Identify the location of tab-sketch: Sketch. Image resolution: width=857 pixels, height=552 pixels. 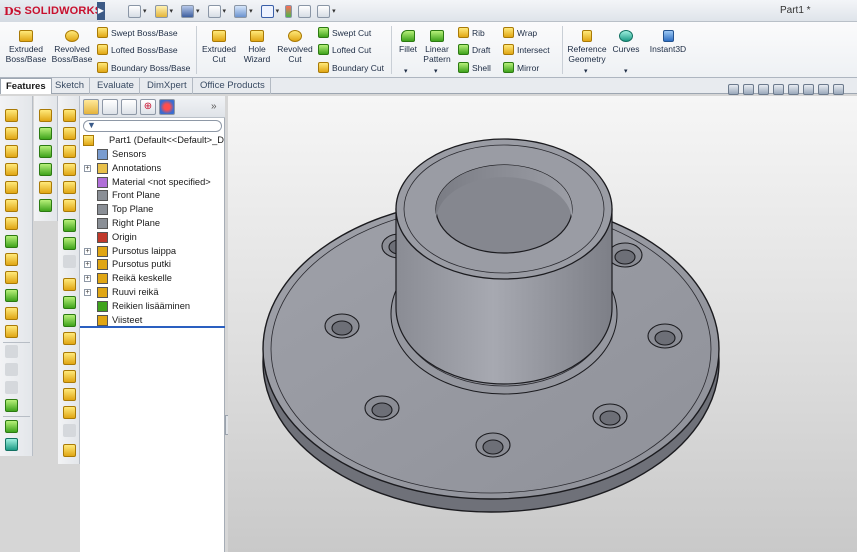
(70, 86).